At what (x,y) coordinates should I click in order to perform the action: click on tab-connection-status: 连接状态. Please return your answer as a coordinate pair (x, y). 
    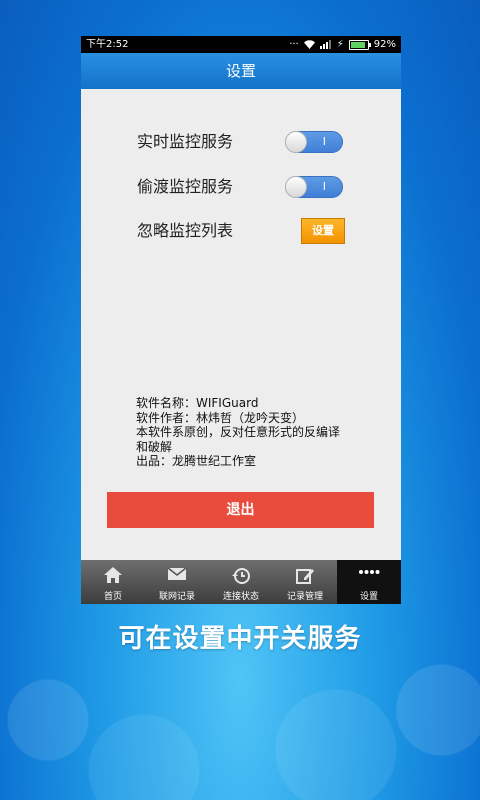
    Looking at the image, I should click on (241, 582).